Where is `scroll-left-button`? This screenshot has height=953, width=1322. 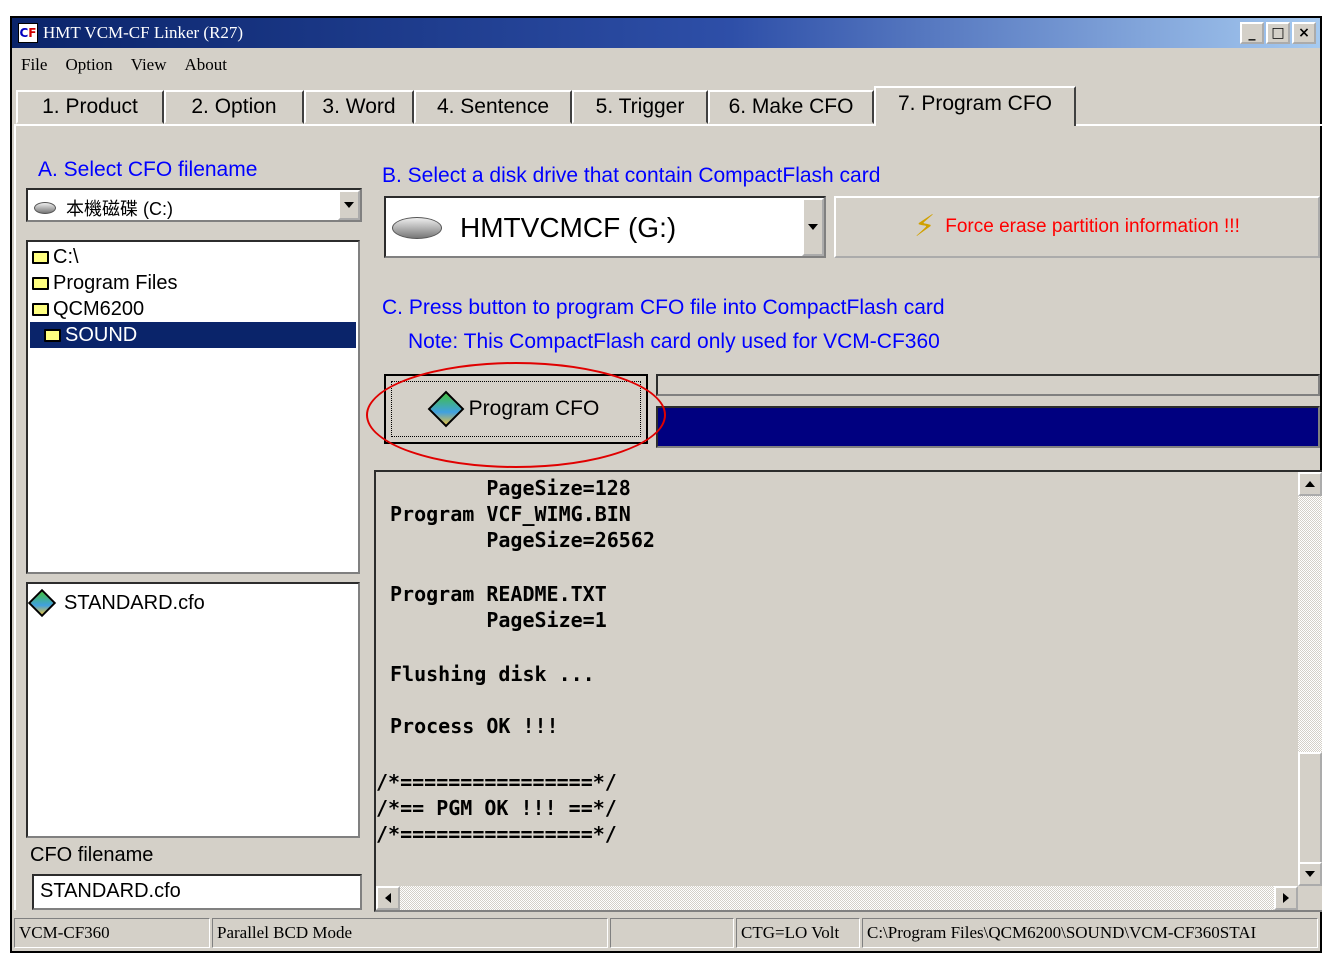 scroll-left-button is located at coordinates (388, 898).